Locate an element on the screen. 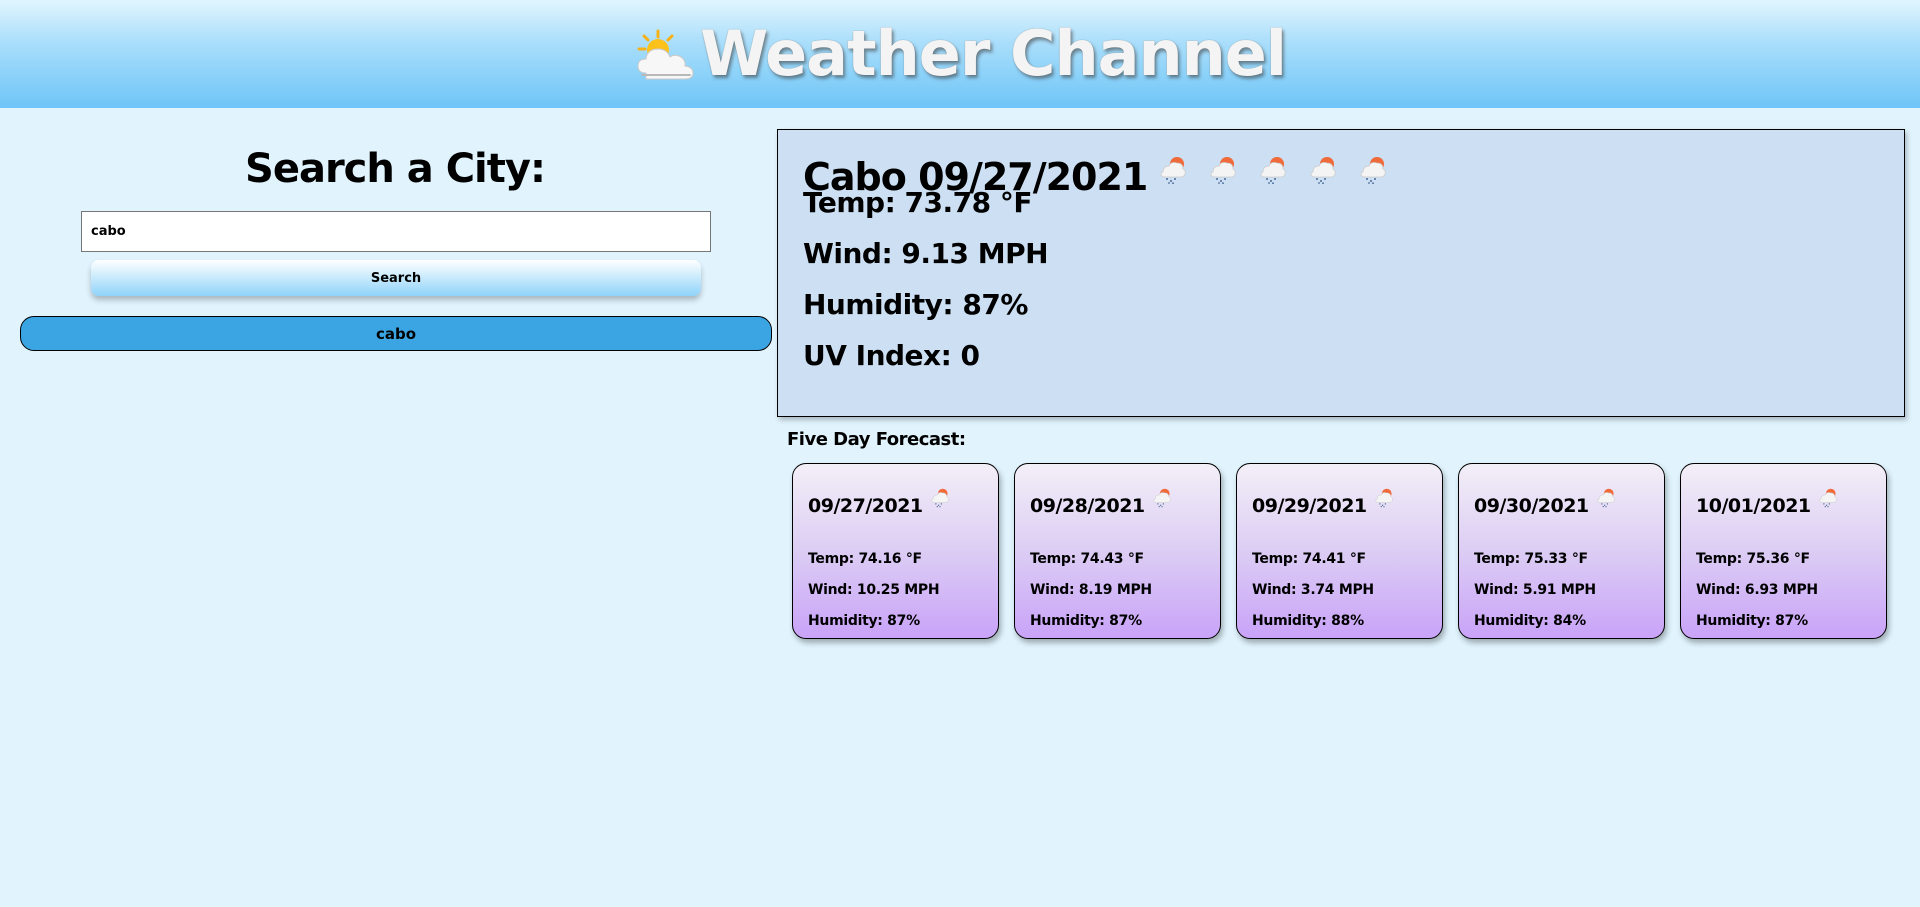  forecast-temp: Temp: 74.16 °F is located at coordinates (865, 559).